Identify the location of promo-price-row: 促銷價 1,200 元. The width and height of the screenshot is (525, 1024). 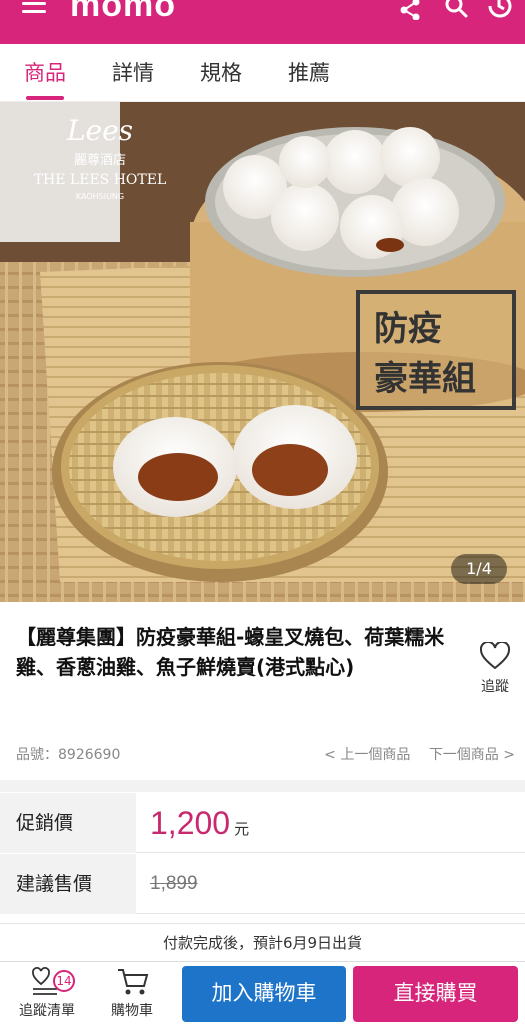
(262, 823).